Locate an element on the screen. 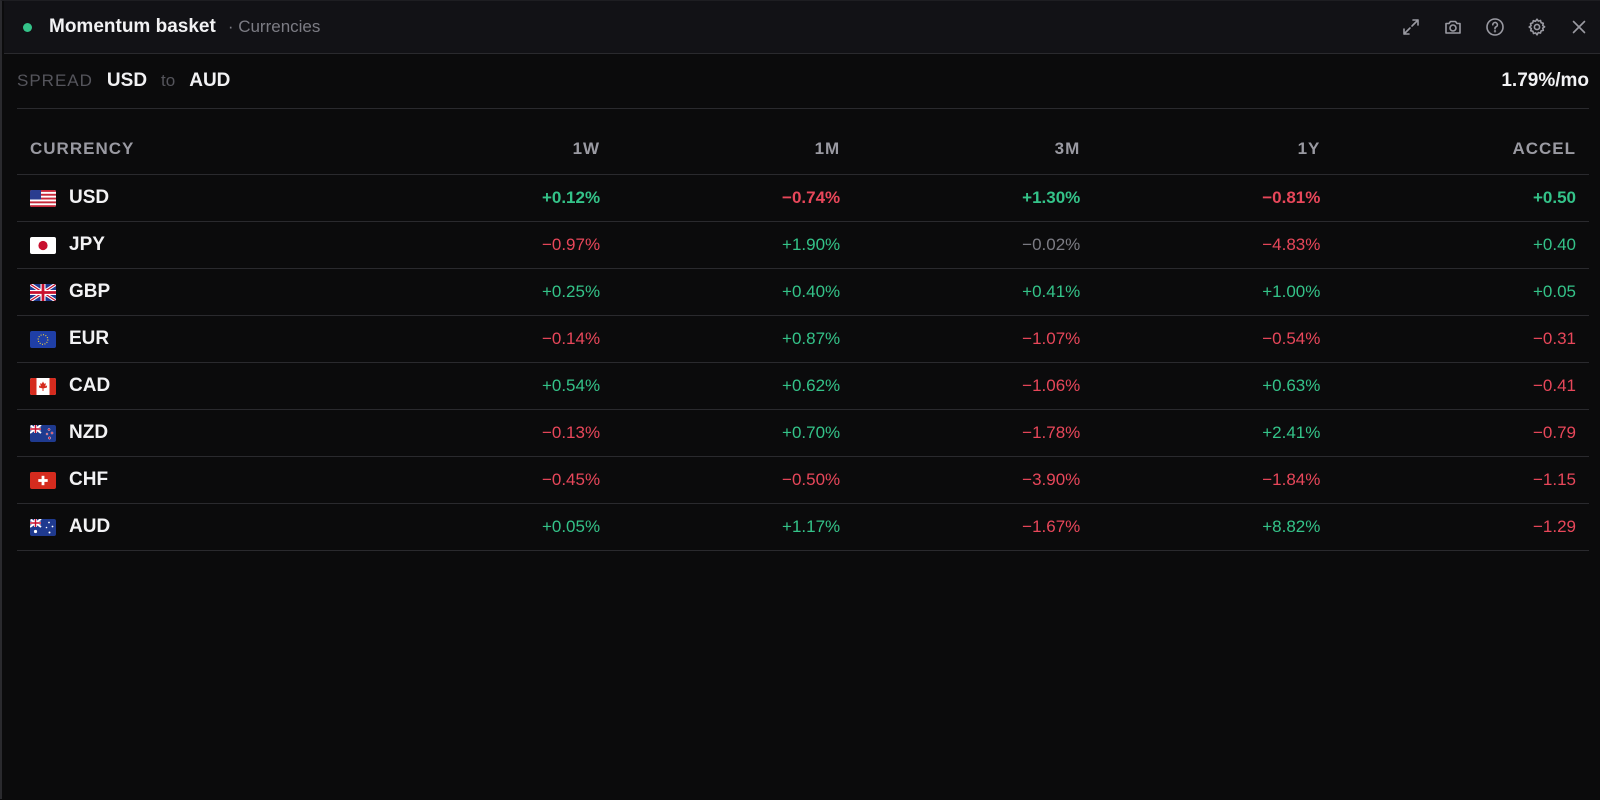 The width and height of the screenshot is (1600, 800). currency-wrap: JPY is located at coordinates (195, 245).